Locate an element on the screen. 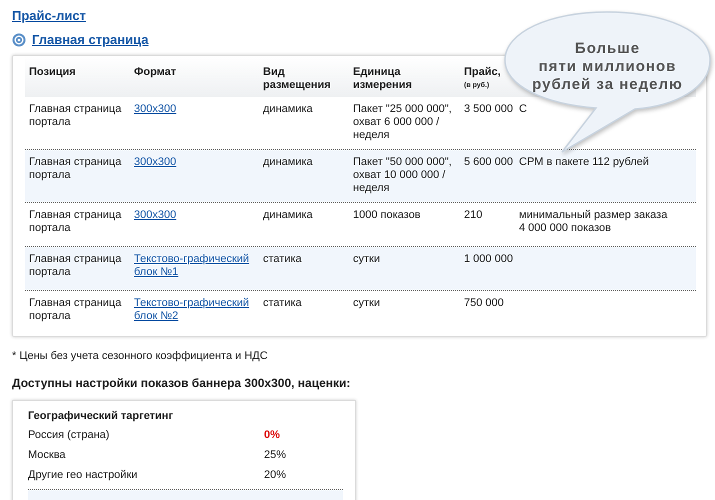 The width and height of the screenshot is (715, 500). markup-value: 20% is located at coordinates (275, 475).